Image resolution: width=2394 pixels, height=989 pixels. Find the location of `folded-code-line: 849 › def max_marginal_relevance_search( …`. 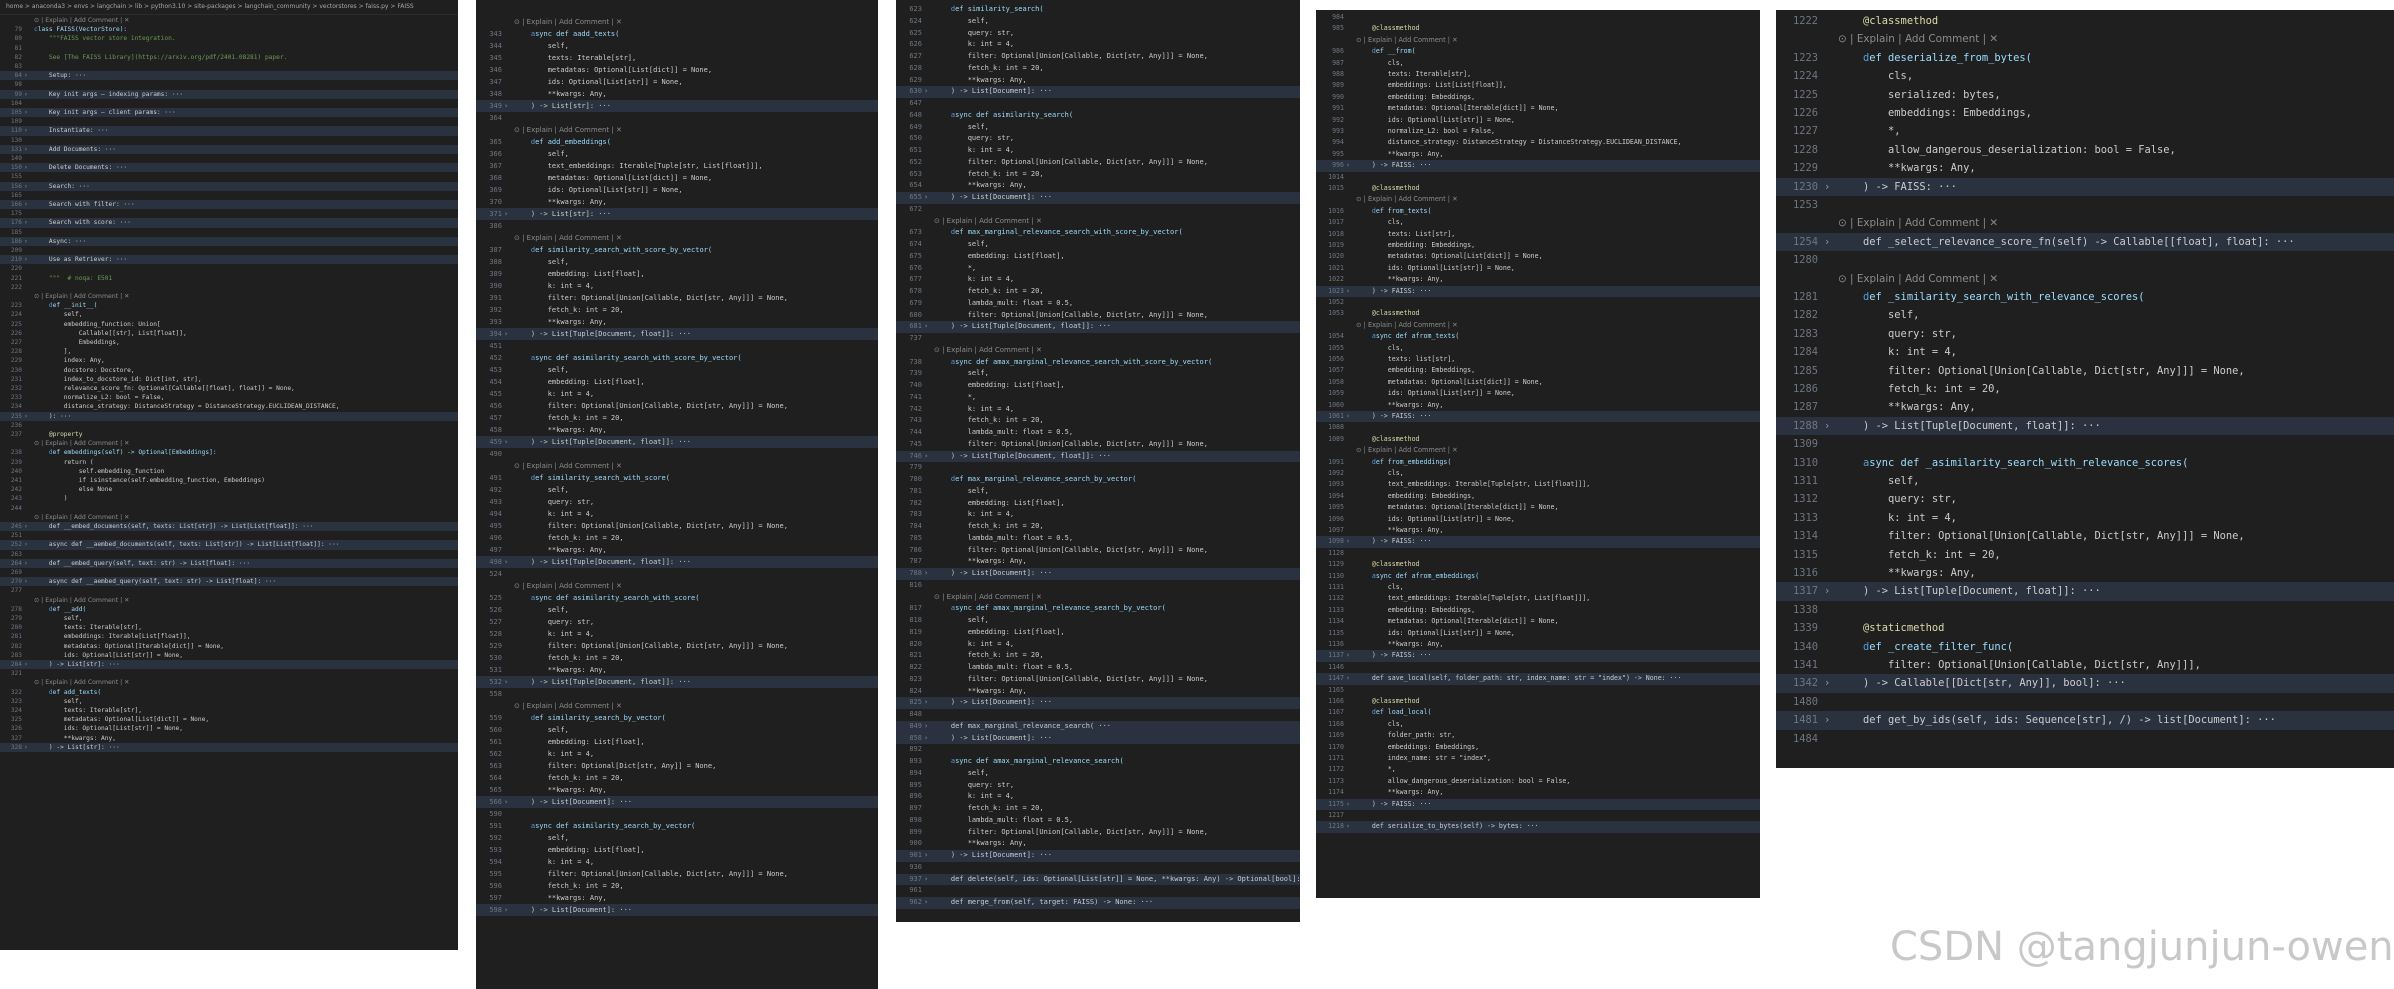

folded-code-line: 849 › def max_marginal_relevance_search( … is located at coordinates (1098, 726).